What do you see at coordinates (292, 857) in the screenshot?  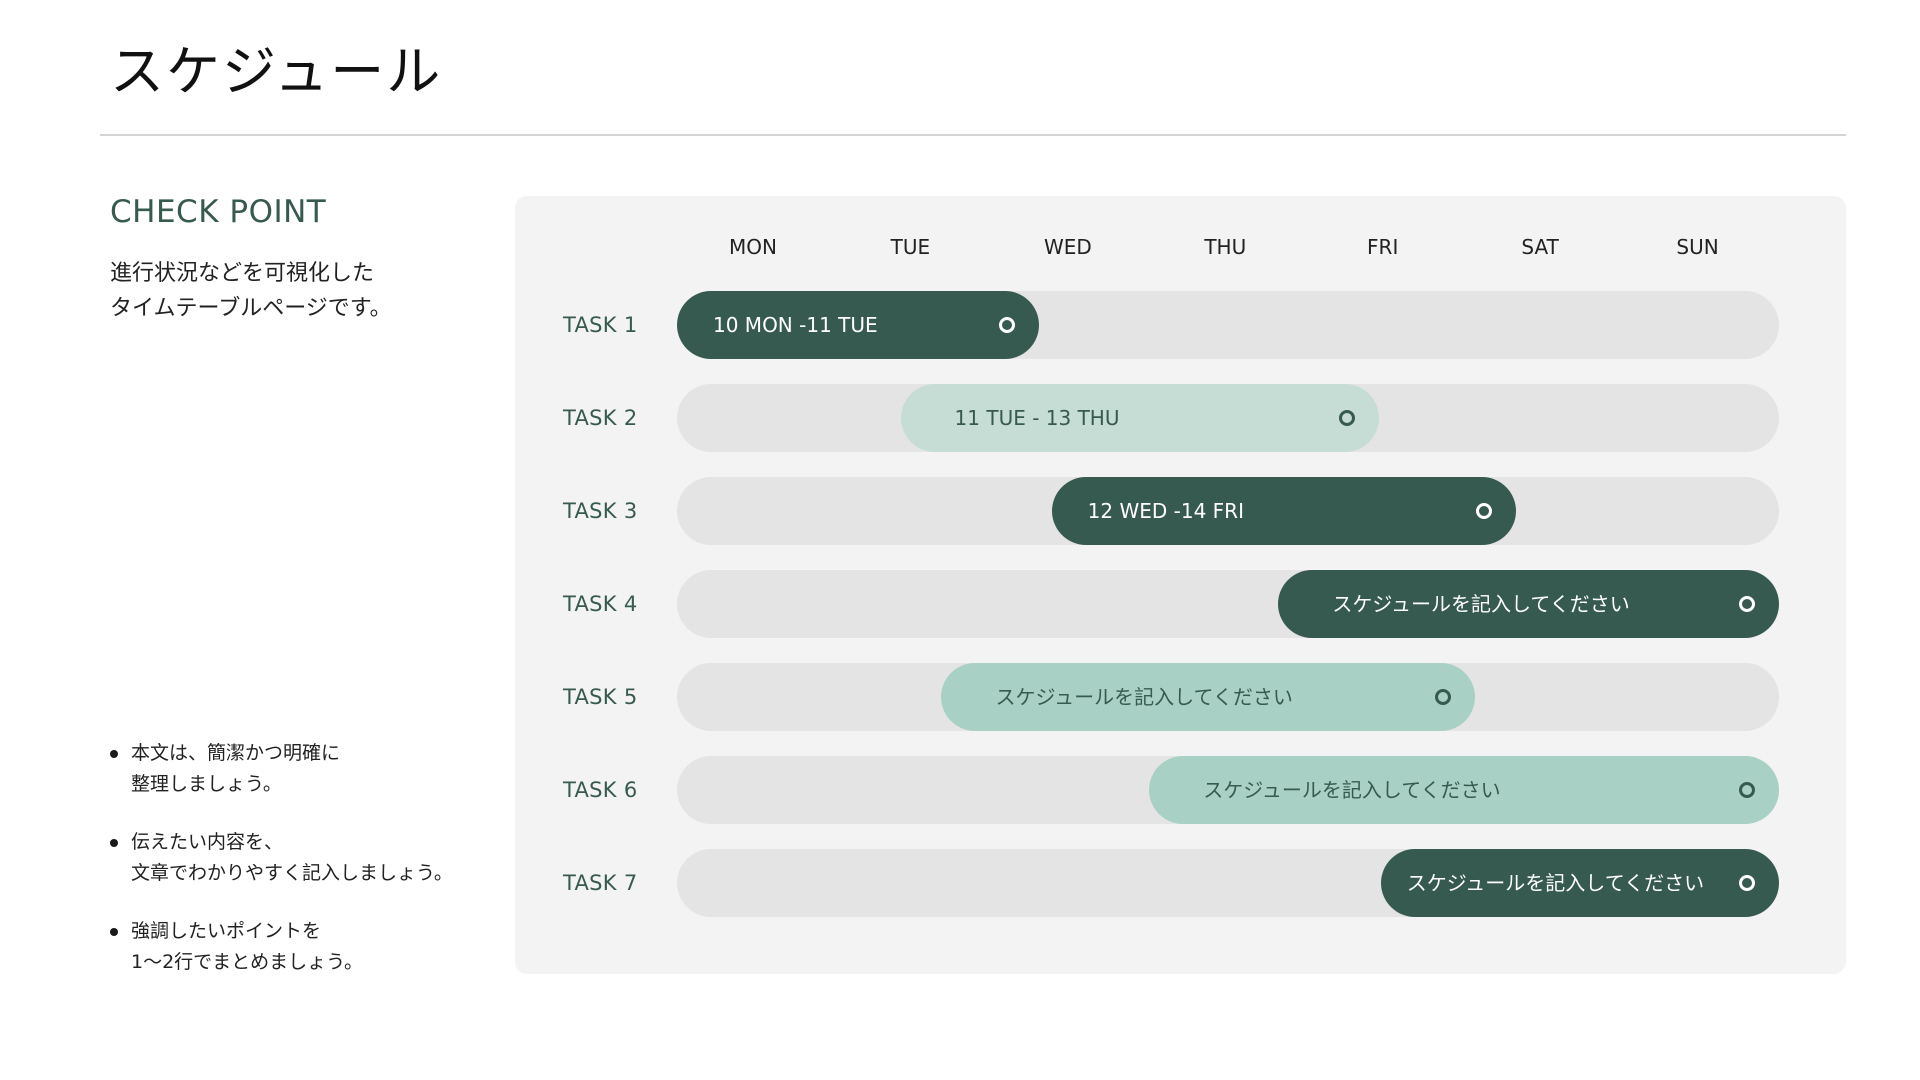 I see `bullet-text: 伝えたい内容を、 文章でわかりやすく記入しましょう。` at bounding box center [292, 857].